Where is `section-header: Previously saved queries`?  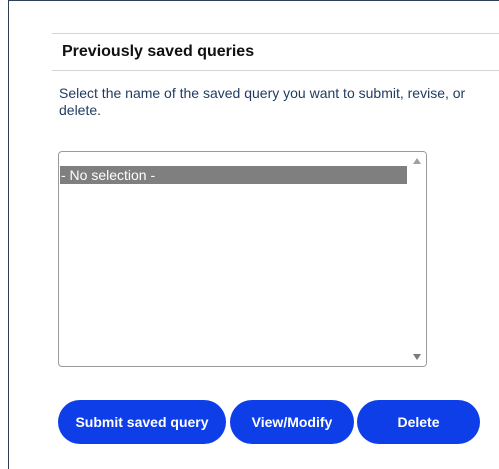
section-header: Previously saved queries is located at coordinates (275, 52).